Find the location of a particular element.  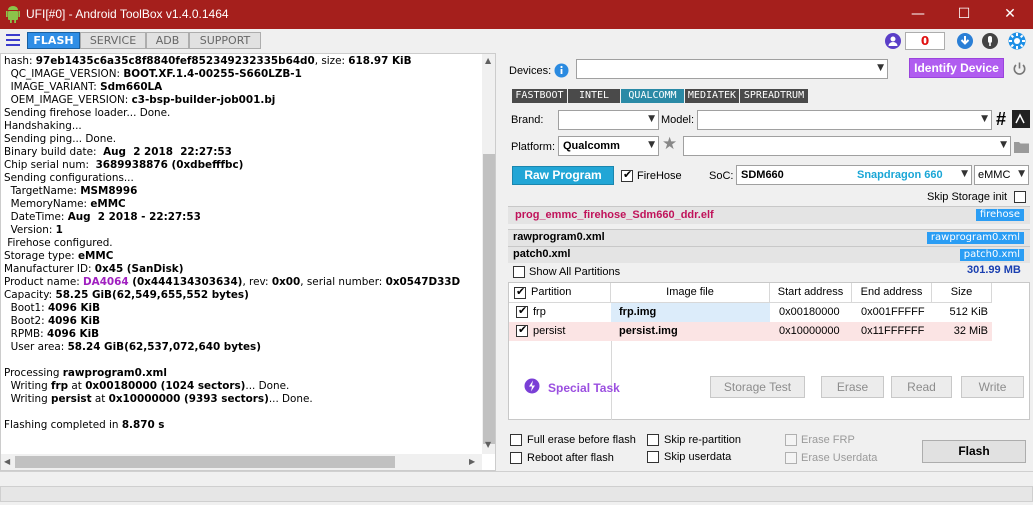

chip-intel: INTEL is located at coordinates (594, 96).